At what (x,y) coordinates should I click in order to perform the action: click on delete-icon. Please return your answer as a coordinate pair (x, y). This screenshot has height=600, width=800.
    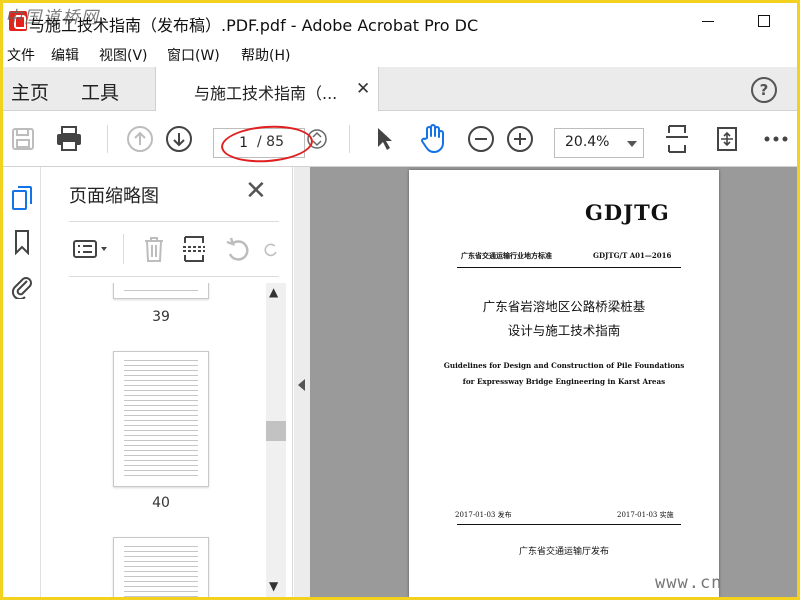
    Looking at the image, I should click on (154, 249).